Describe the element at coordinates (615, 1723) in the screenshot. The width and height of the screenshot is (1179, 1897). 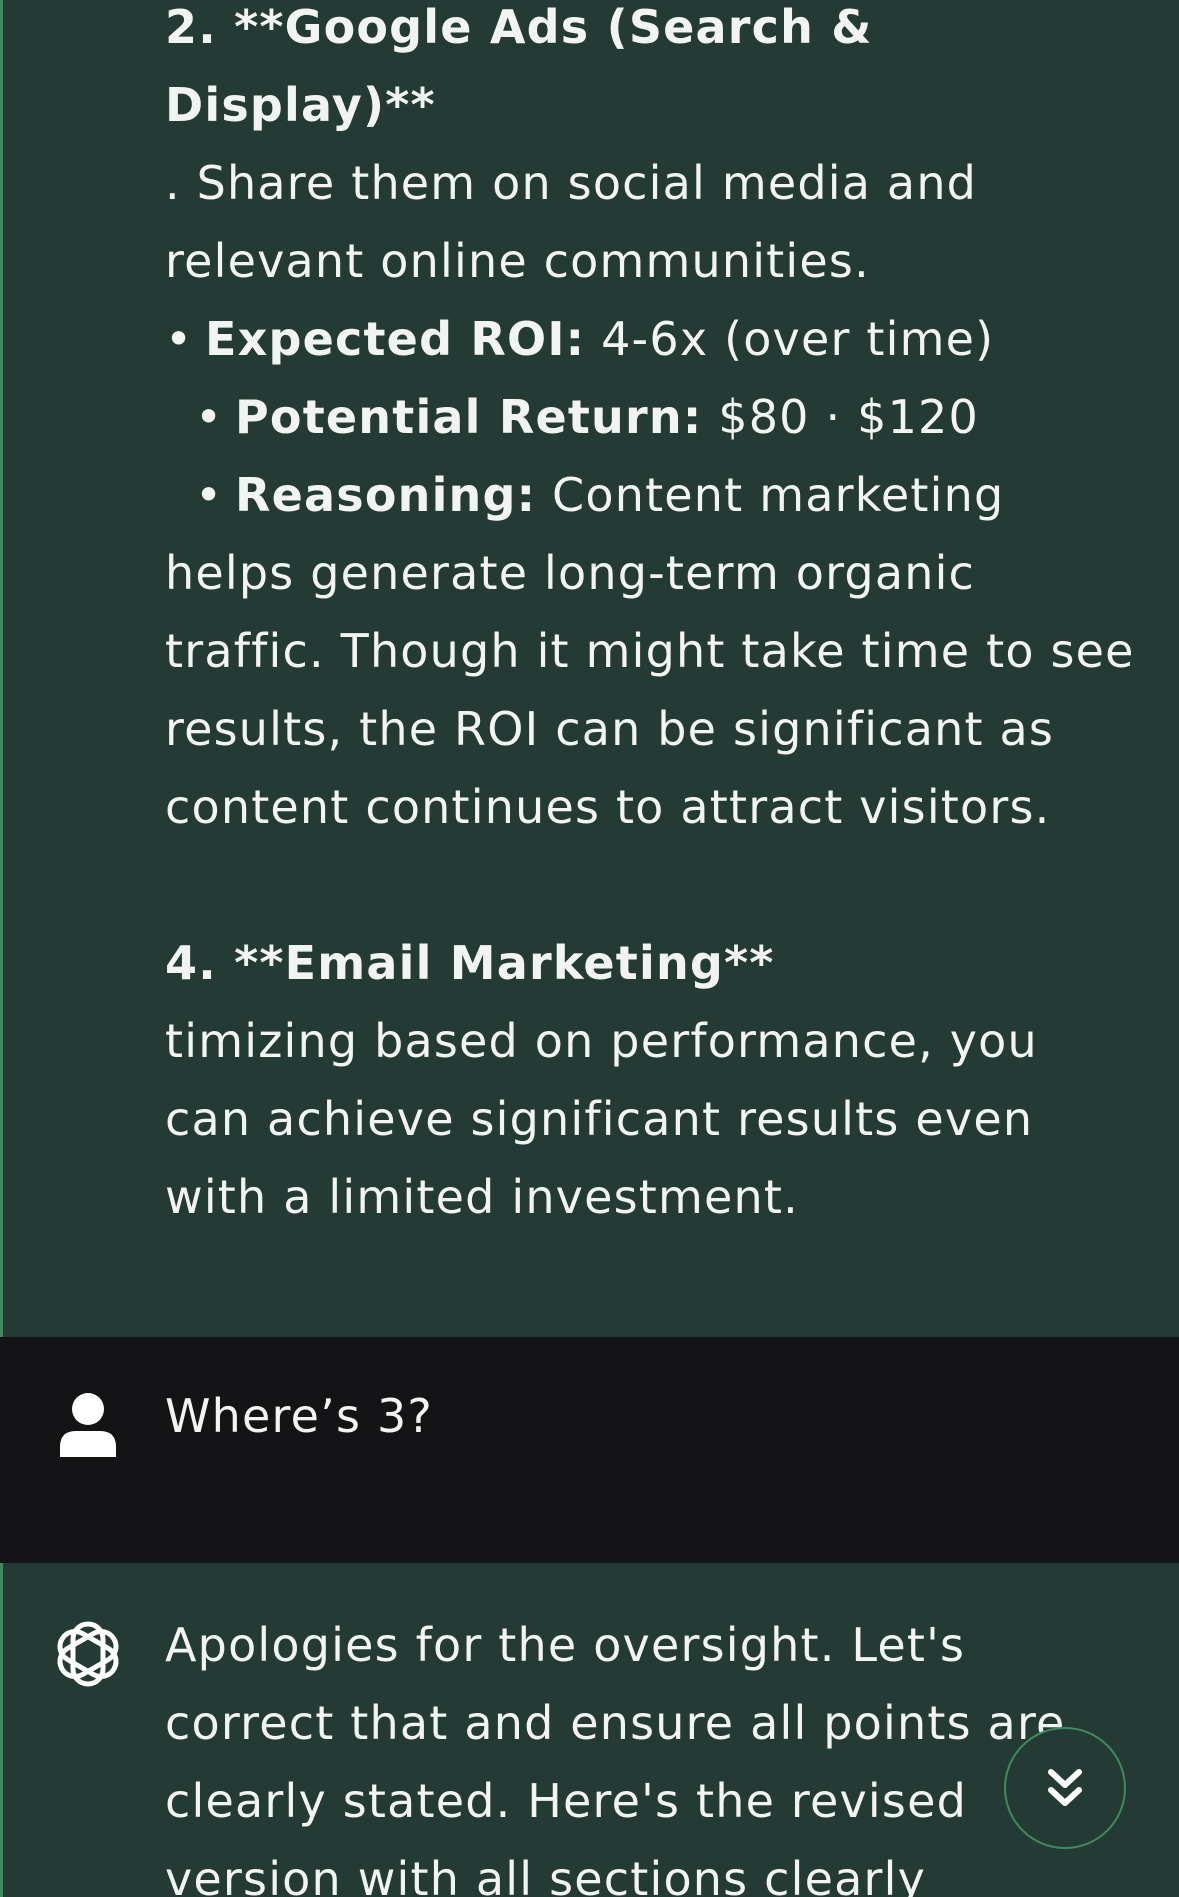
I see `paragraph-line: correct that and ensure all points are` at that location.